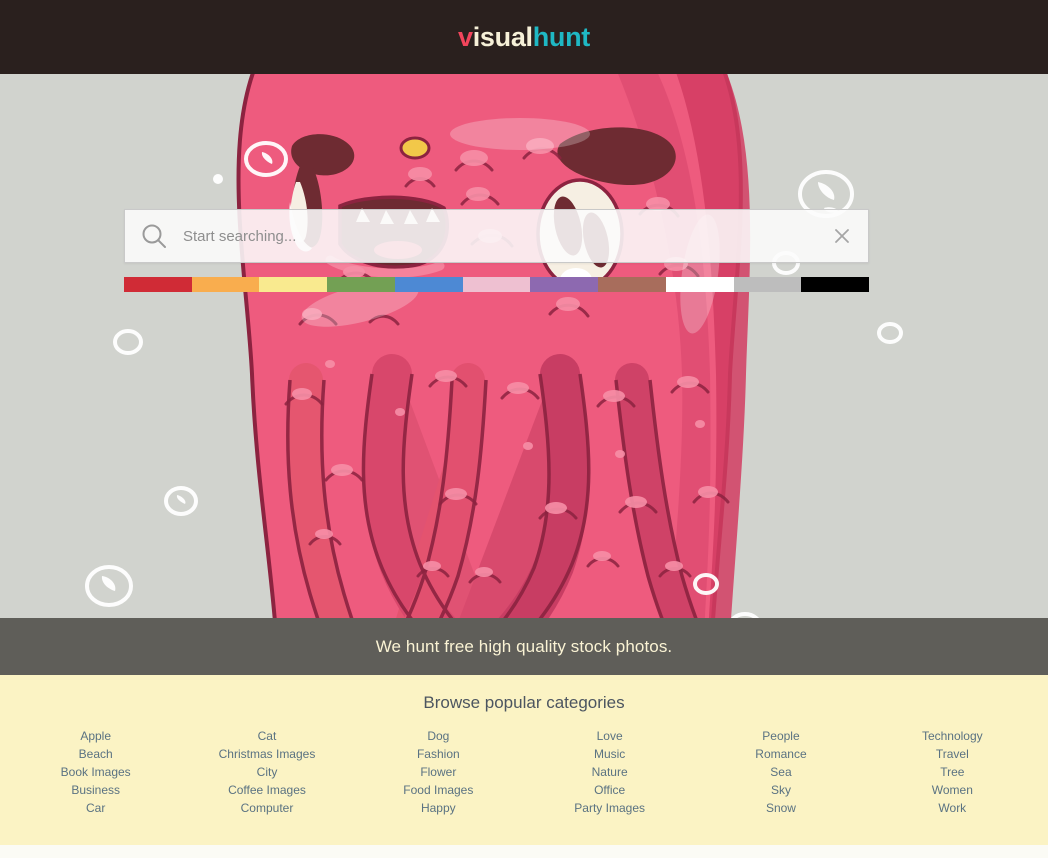 The height and width of the screenshot is (858, 1048). What do you see at coordinates (564, 284) in the screenshot?
I see `swatch-purple` at bounding box center [564, 284].